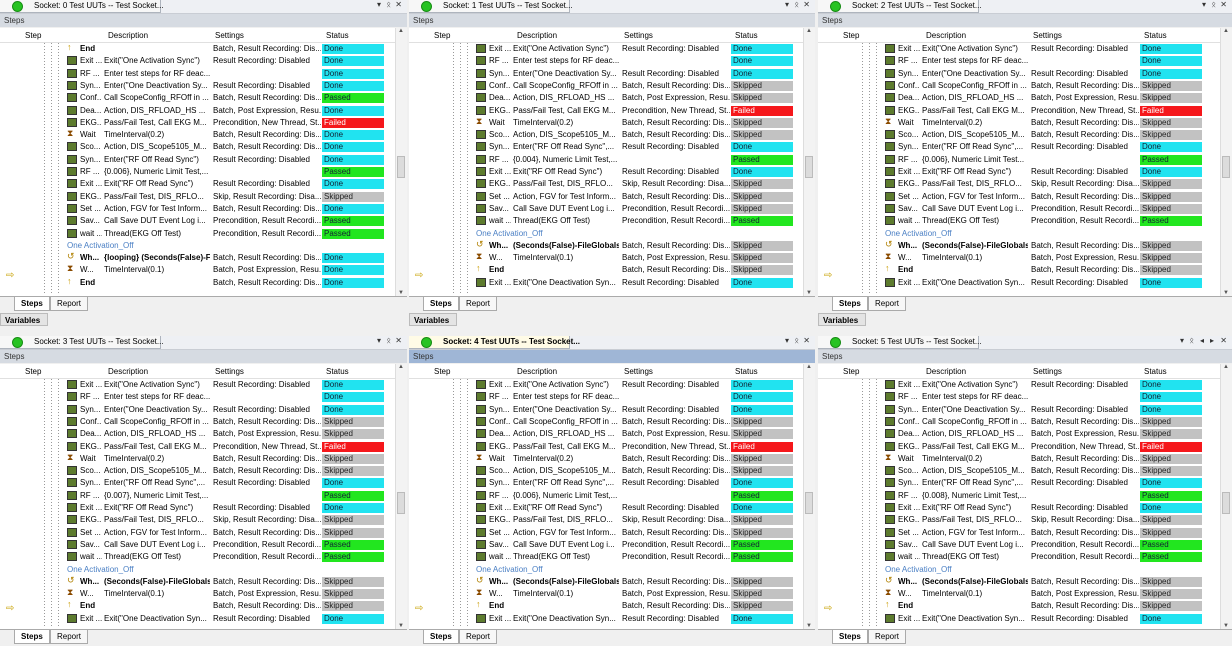 Image resolution: width=1232 pixels, height=646 pixels. I want to click on column-header-description: Description, so click(537, 35).